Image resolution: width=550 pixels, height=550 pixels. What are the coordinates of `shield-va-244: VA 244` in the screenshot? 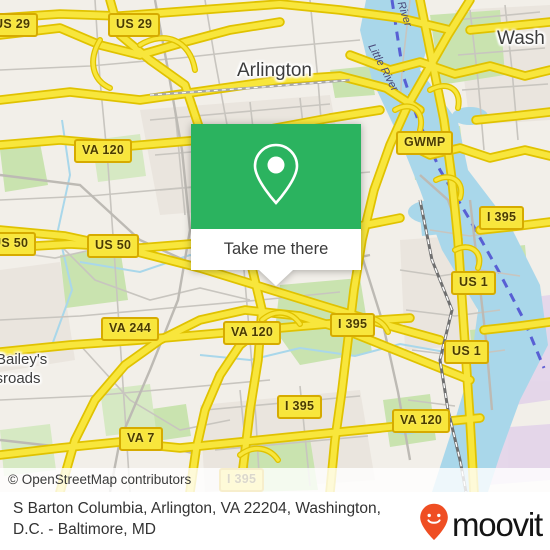 It's located at (130, 329).